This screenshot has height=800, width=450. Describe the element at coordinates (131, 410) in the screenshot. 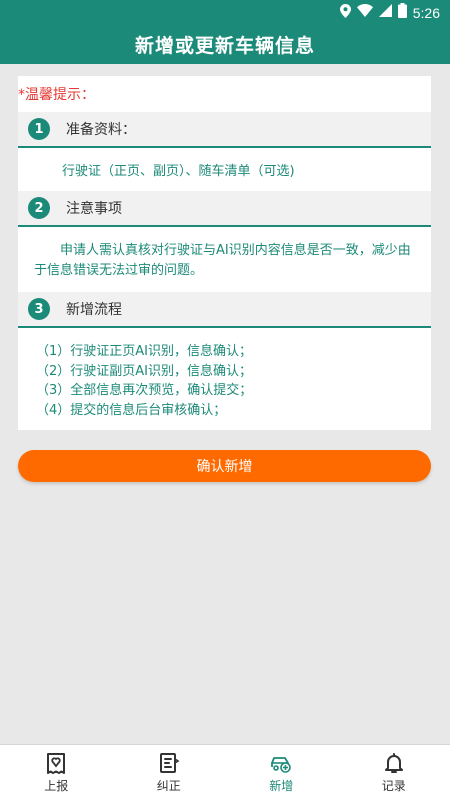

I see `process-step: （4）提交的信息后台审核确认；` at that location.